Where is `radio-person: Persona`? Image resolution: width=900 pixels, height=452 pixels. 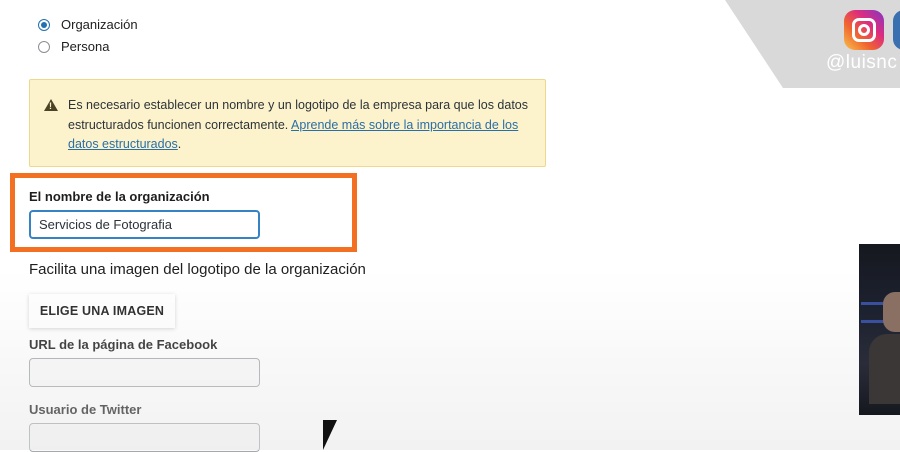
radio-person: Persona is located at coordinates (73, 46).